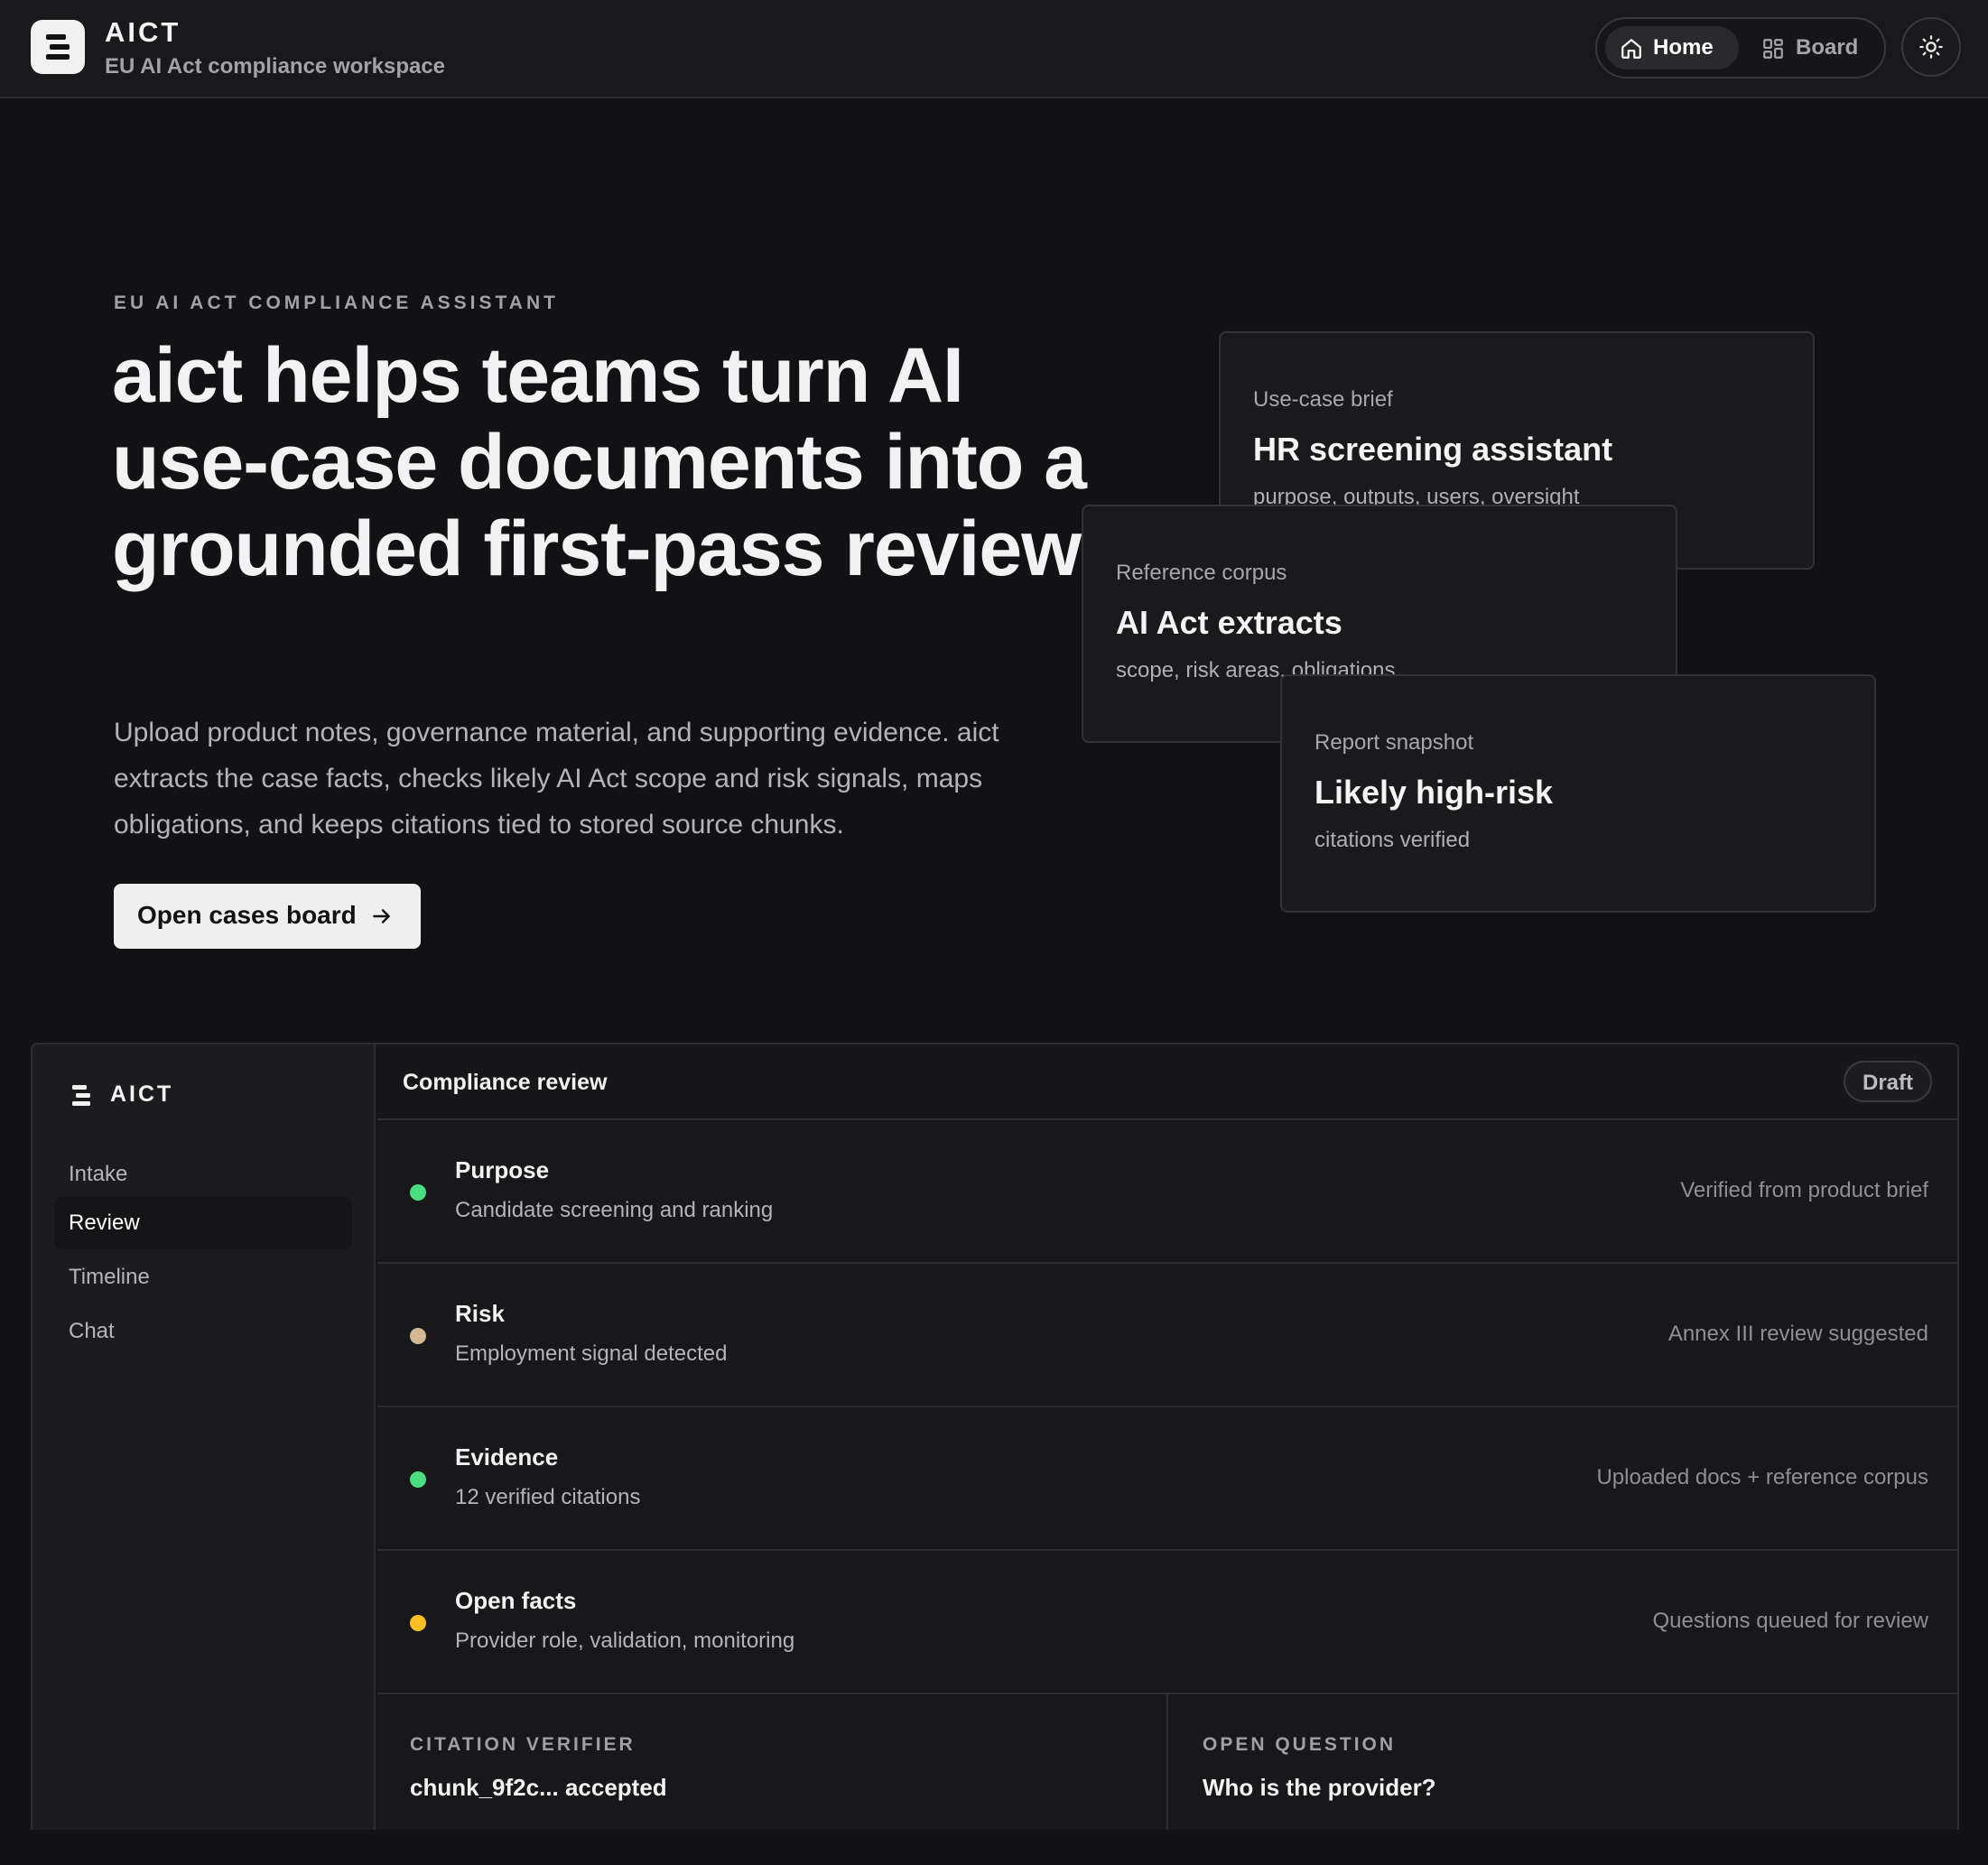 Image resolution: width=1988 pixels, height=1865 pixels. What do you see at coordinates (1319, 1787) in the screenshot?
I see `open-question-value: Who is the provider?` at bounding box center [1319, 1787].